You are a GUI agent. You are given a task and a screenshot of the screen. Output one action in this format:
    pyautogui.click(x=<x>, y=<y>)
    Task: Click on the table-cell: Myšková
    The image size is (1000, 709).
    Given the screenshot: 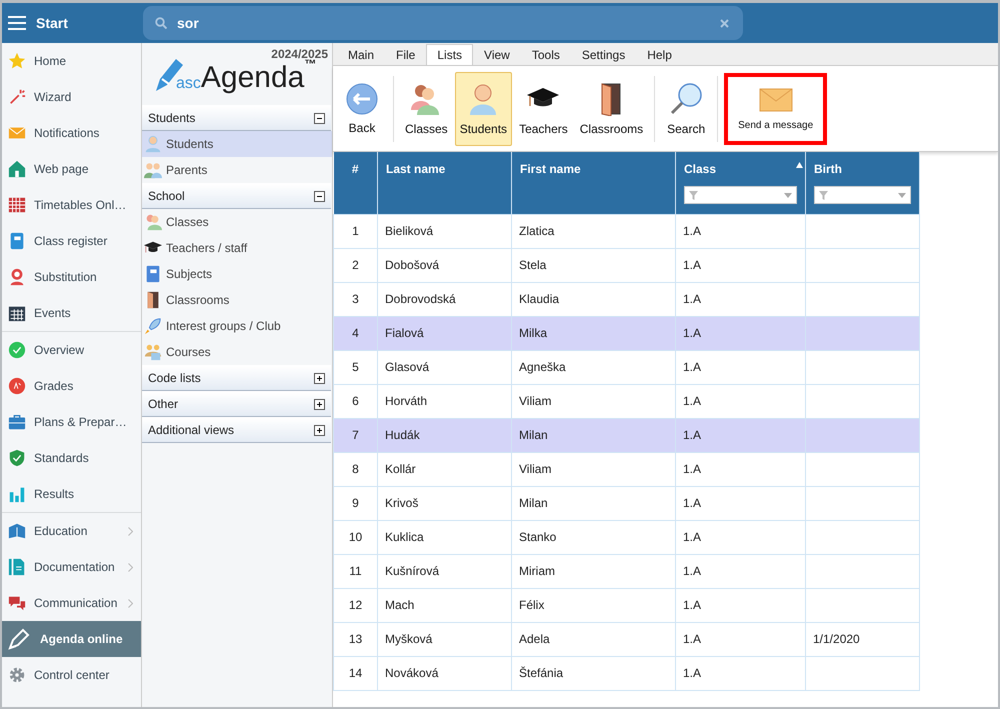 What is the action you would take?
    pyautogui.click(x=445, y=639)
    